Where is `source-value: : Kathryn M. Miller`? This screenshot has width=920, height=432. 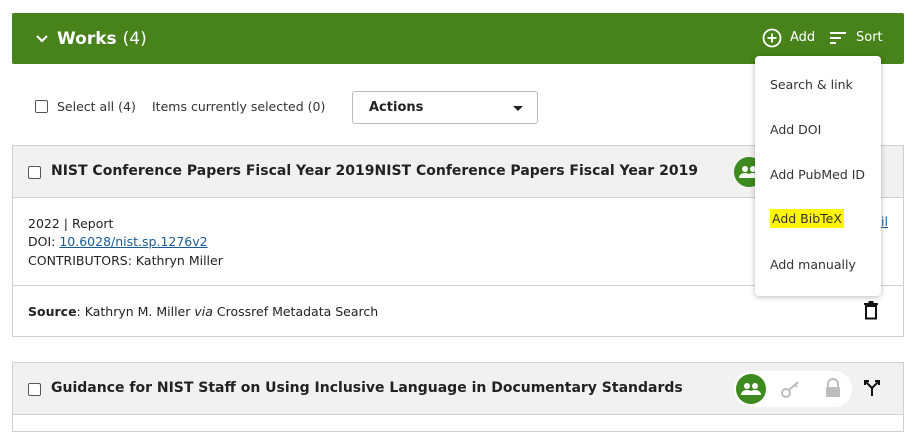 source-value: : Kathryn M. Miller is located at coordinates (135, 311).